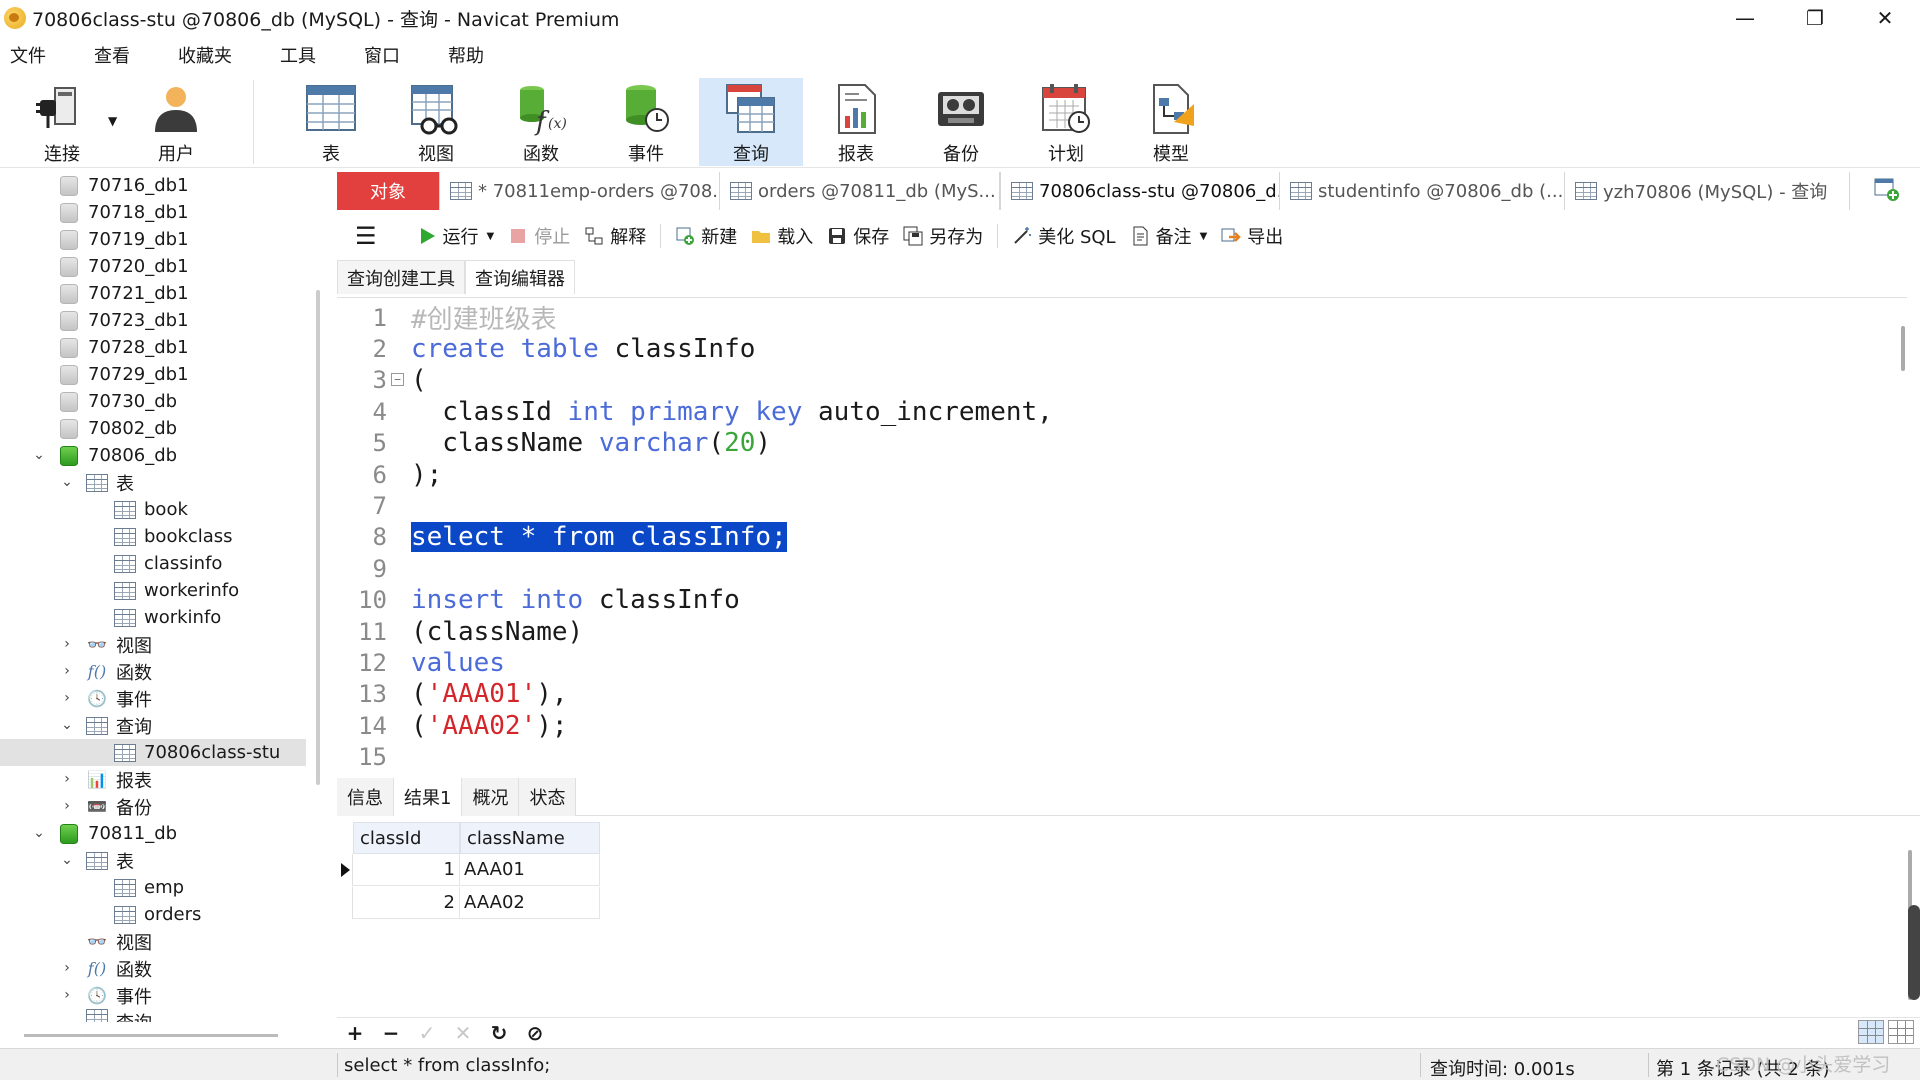 The height and width of the screenshot is (1080, 1920). What do you see at coordinates (167, 617) in the screenshot?
I see `tree-table-workinfo: workinfo` at bounding box center [167, 617].